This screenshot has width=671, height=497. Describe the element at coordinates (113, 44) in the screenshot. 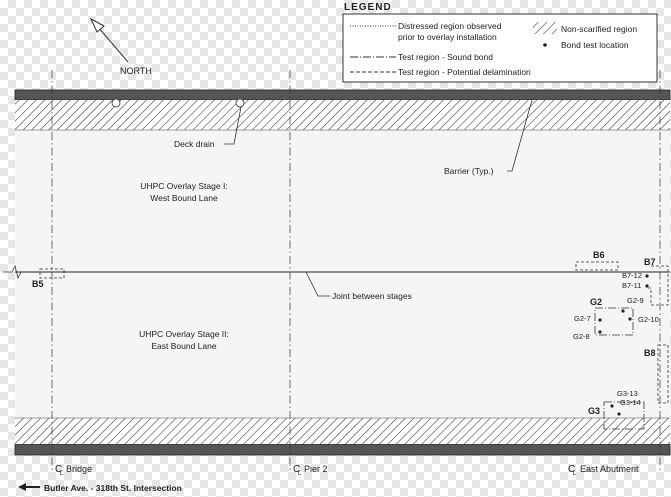

I see `north-arrow-shaft` at that location.